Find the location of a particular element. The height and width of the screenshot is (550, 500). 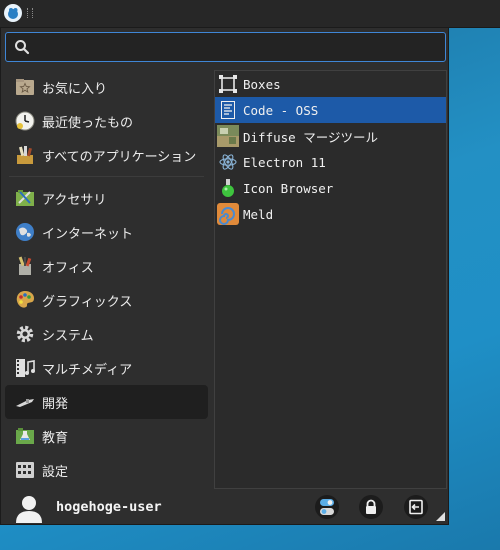

toggle-settings-icon is located at coordinates (327, 507).